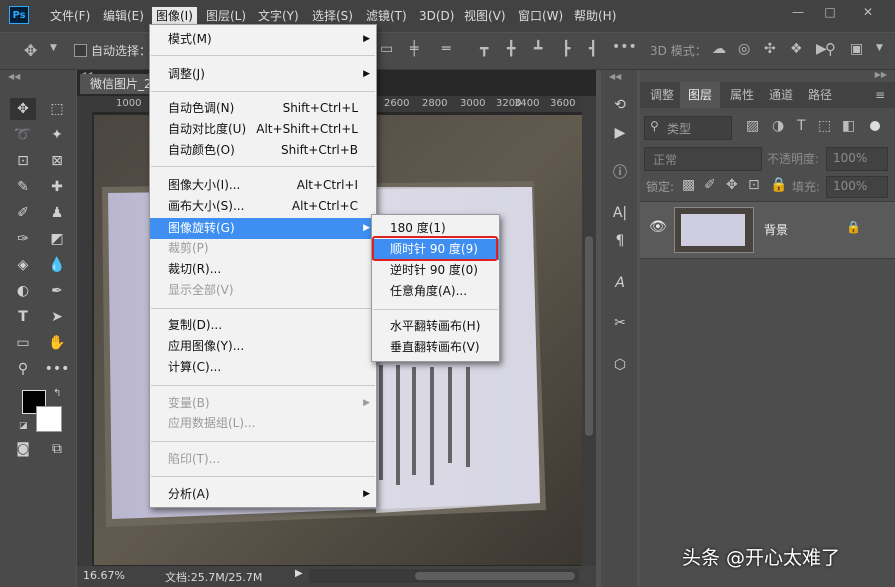 This screenshot has width=895, height=587. Describe the element at coordinates (620, 133) in the screenshot. I see `actions-panel-icon: ▶` at that location.